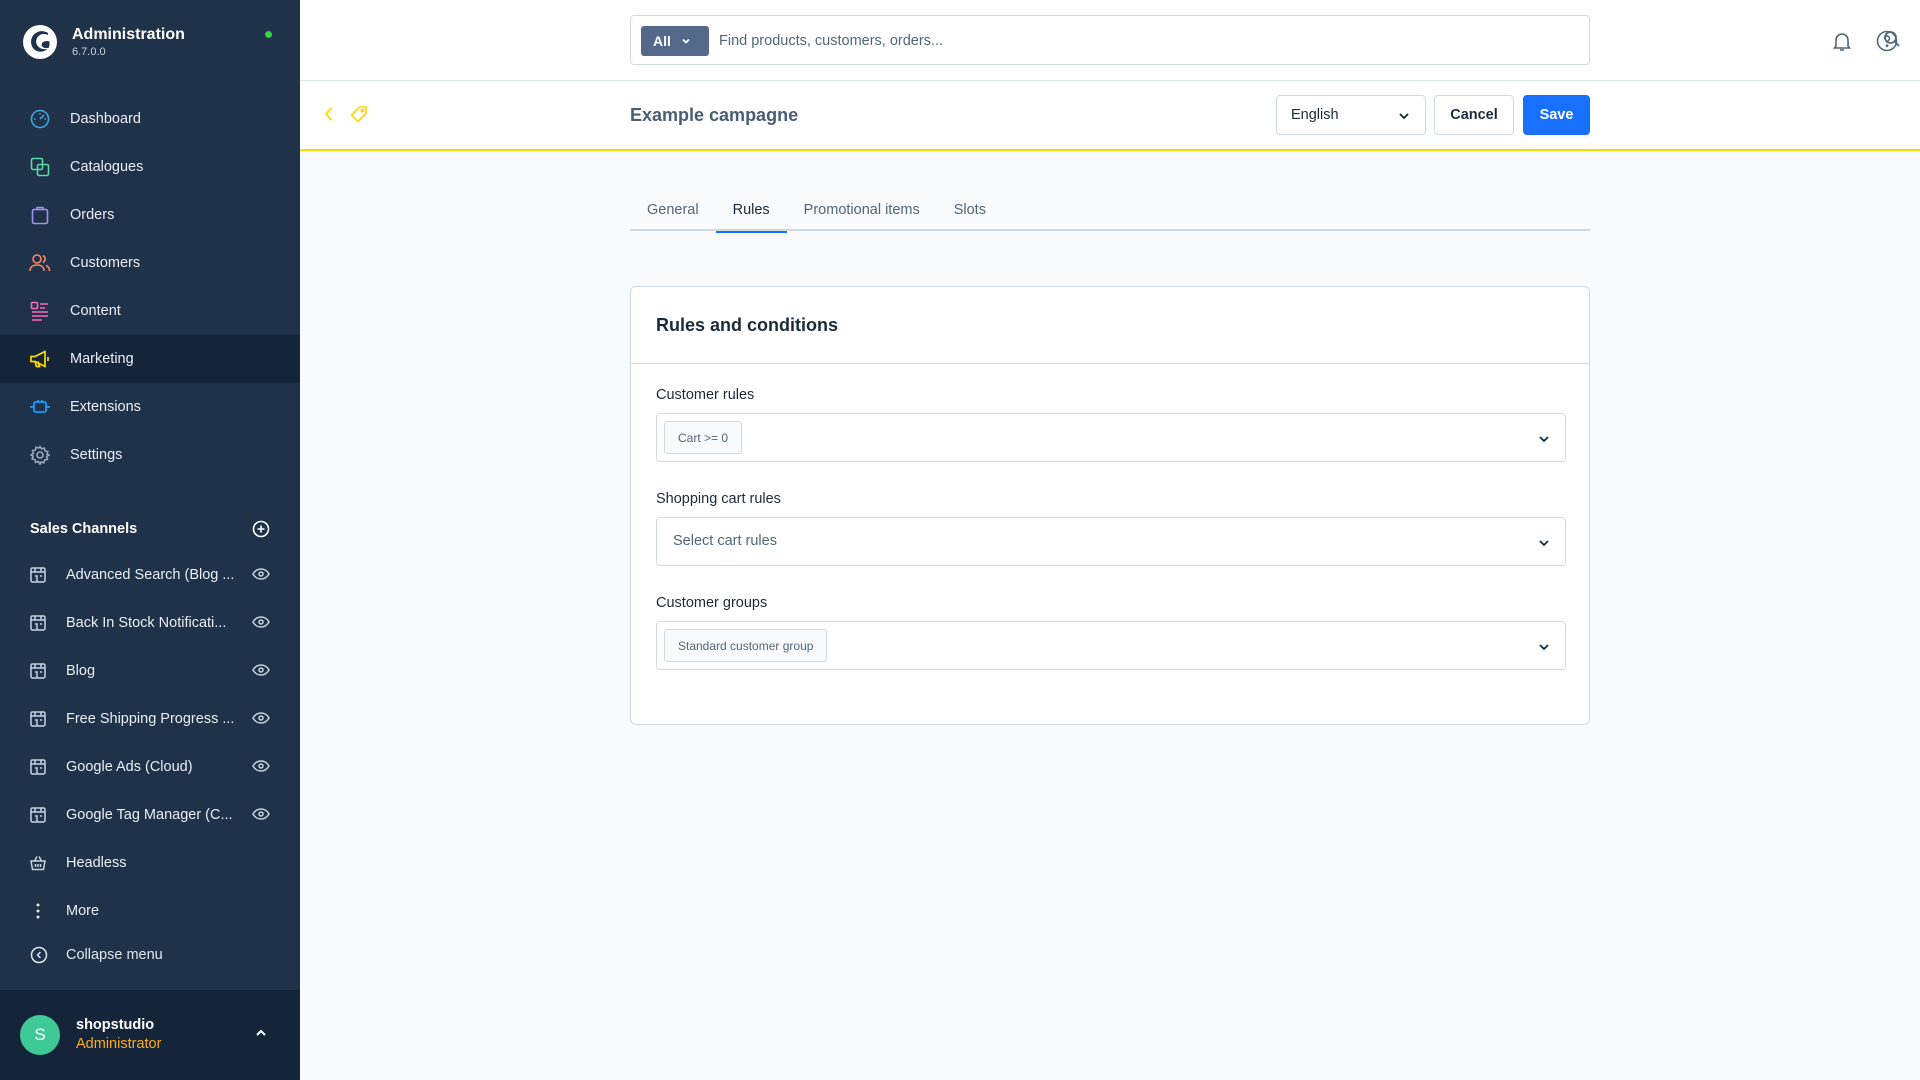 The image size is (1920, 1080). What do you see at coordinates (1129, 41) in the screenshot?
I see `search-input` at bounding box center [1129, 41].